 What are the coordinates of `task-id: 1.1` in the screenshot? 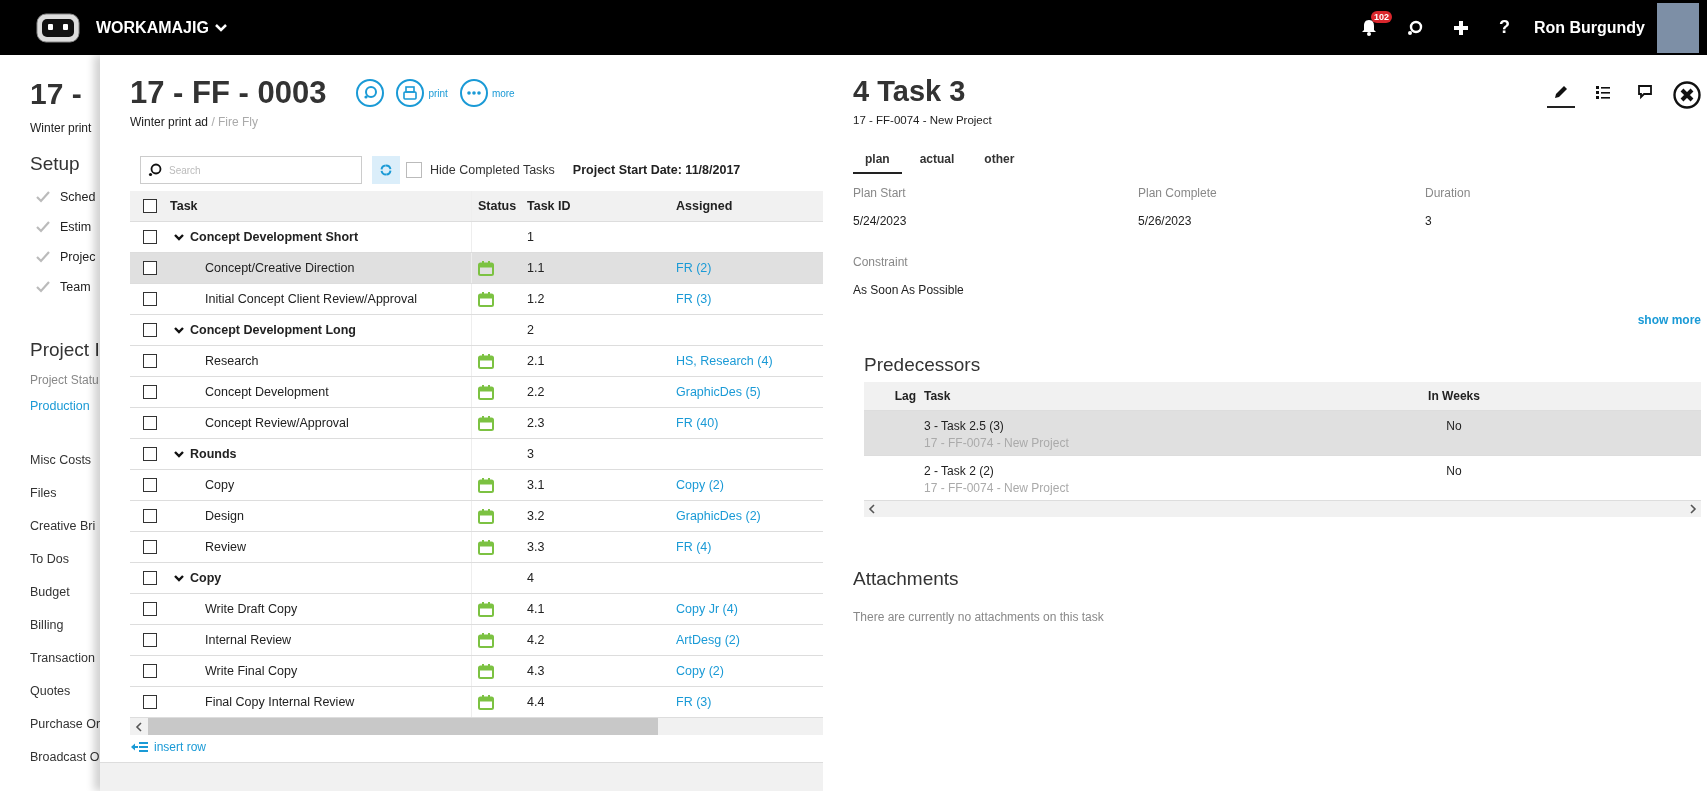 It's located at (536, 268).